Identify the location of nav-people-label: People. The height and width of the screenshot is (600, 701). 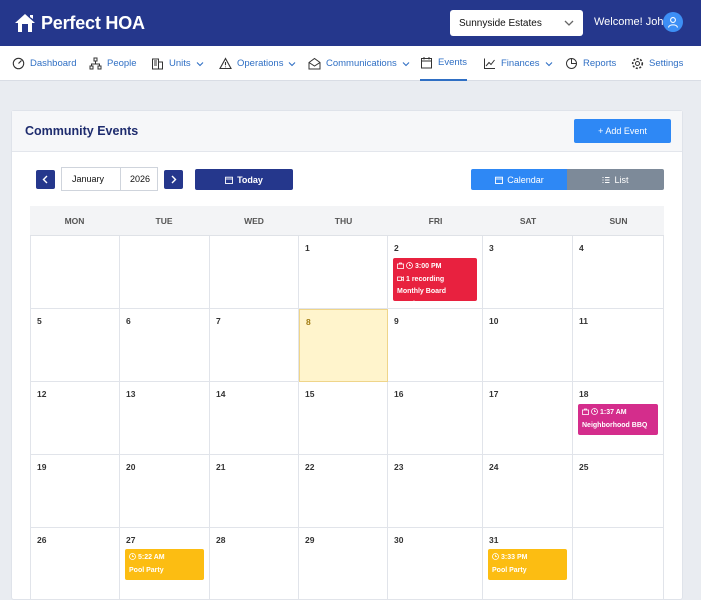
(122, 63).